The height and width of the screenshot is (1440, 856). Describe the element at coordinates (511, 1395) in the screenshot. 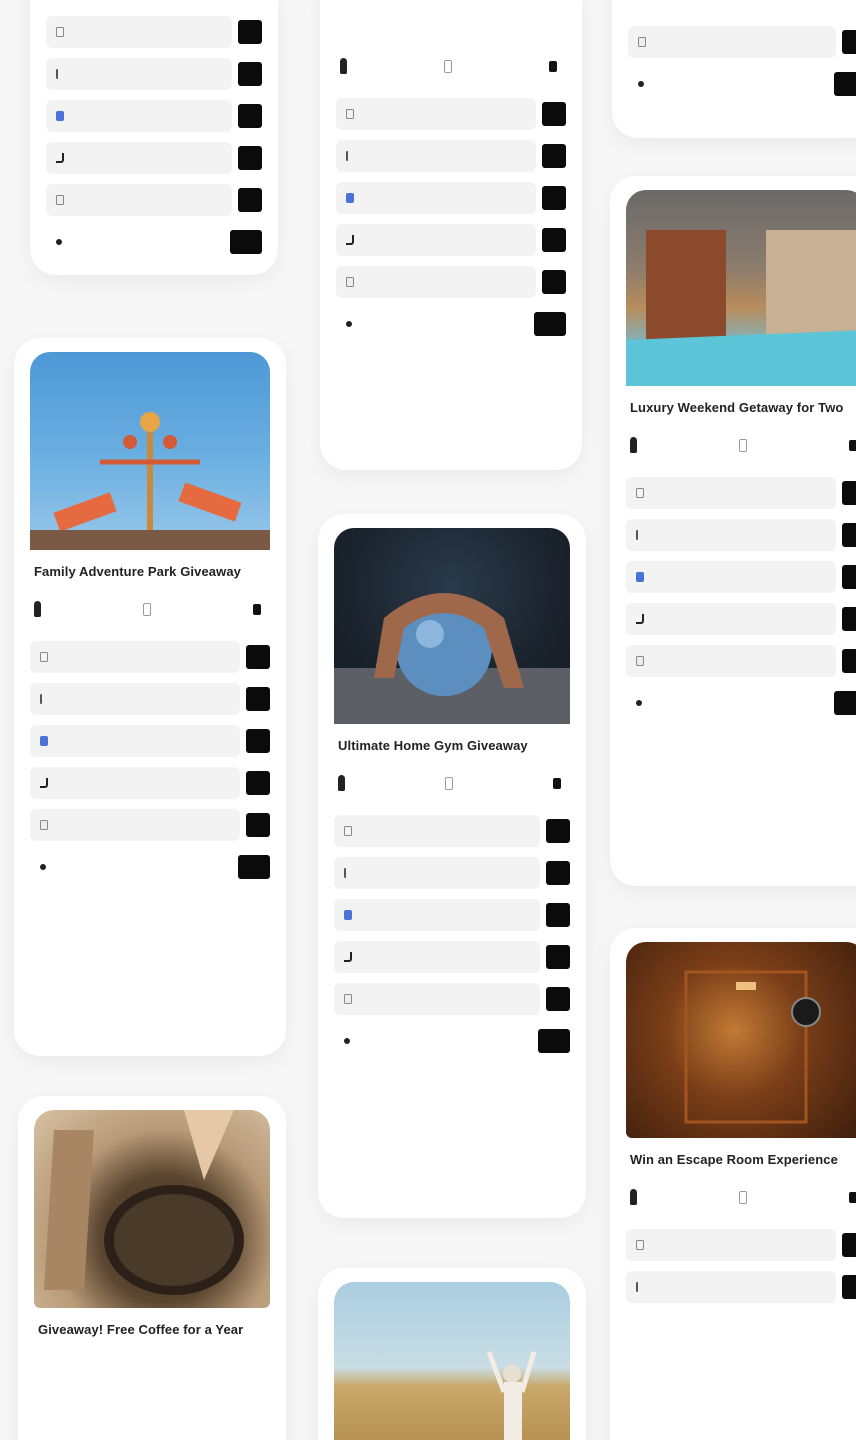

I see `wheat-field-illustration` at that location.